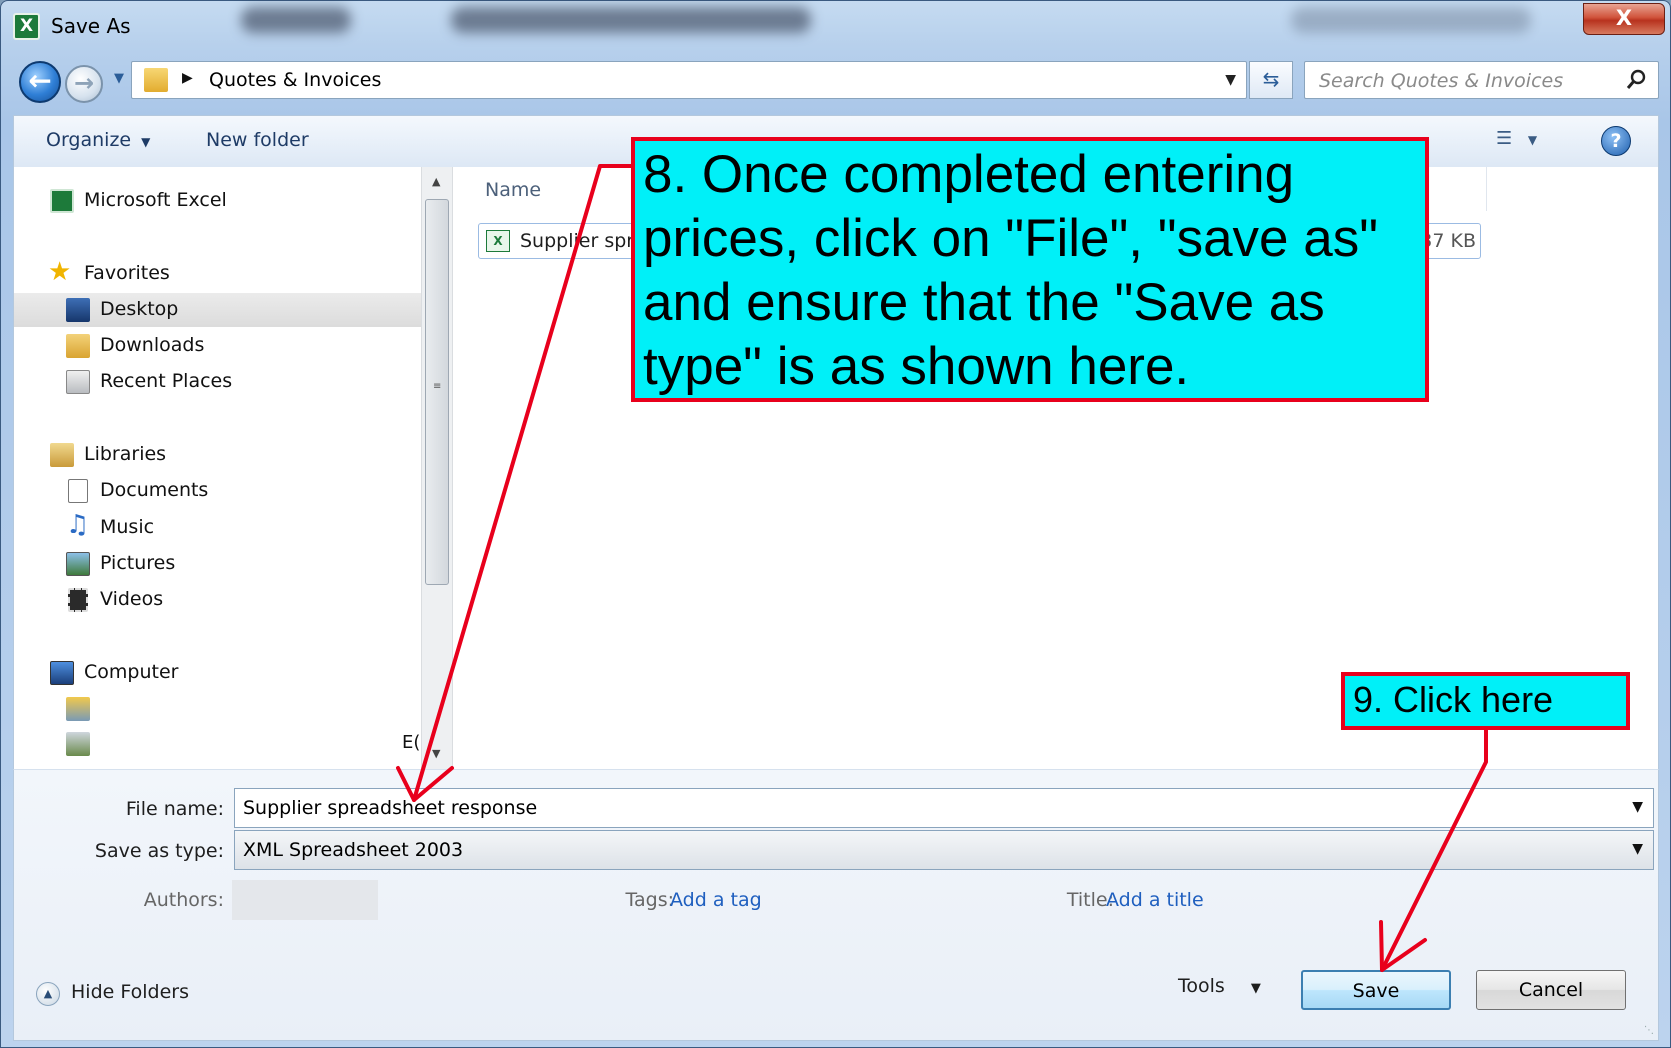 The height and width of the screenshot is (1048, 1671). Describe the element at coordinates (78, 564) in the screenshot. I see `pictures-icon` at that location.